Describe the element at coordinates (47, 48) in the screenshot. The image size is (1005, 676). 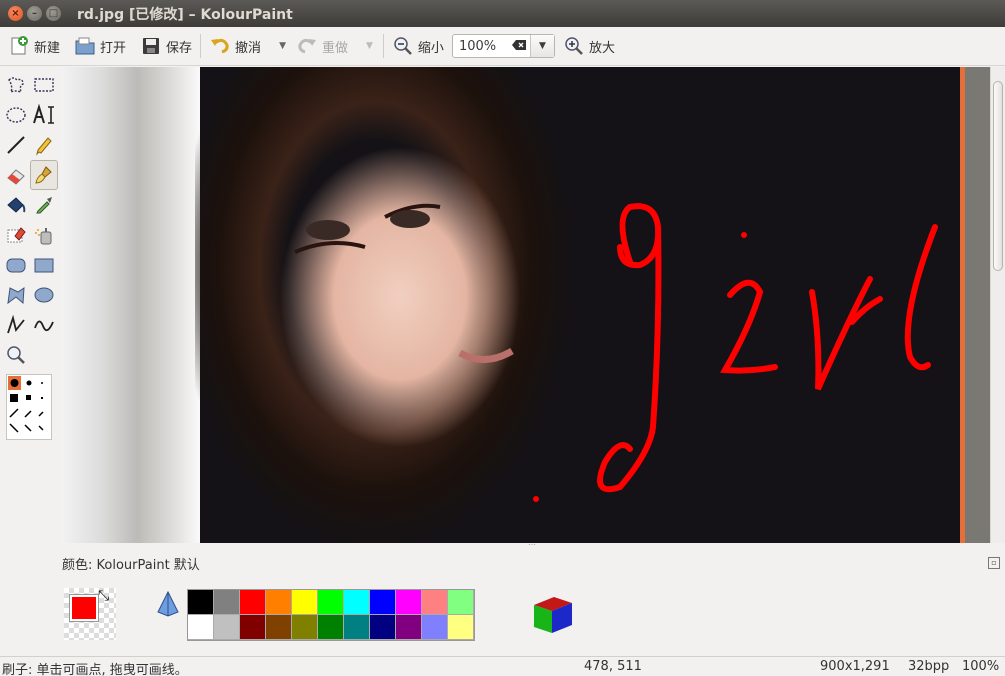
I see `new-button-label: 新建` at that location.